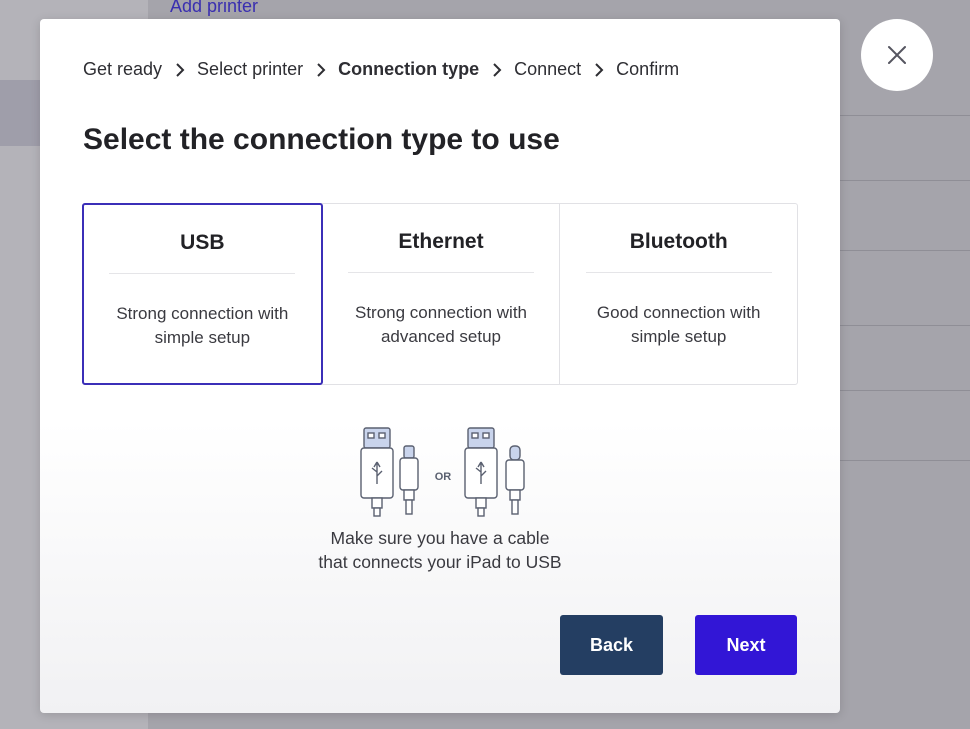 Image resolution: width=970 pixels, height=729 pixels. What do you see at coordinates (678, 241) in the screenshot?
I see `option-title: Bluetooth` at bounding box center [678, 241].